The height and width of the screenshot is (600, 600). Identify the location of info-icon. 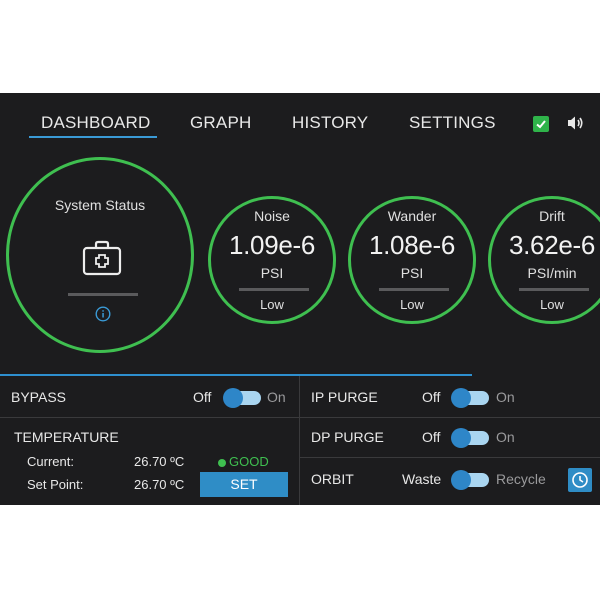
(103, 316).